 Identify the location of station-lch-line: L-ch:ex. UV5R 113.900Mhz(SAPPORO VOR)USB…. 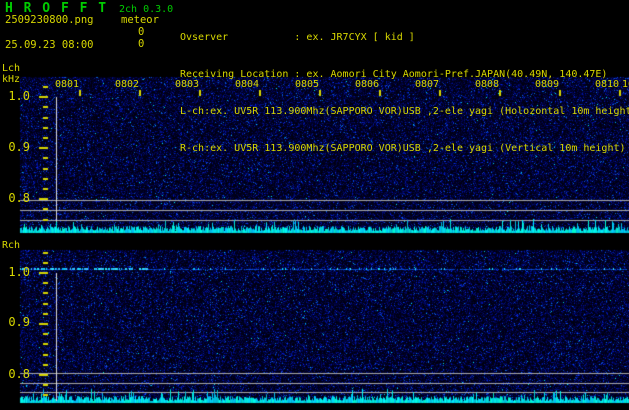
(404, 112).